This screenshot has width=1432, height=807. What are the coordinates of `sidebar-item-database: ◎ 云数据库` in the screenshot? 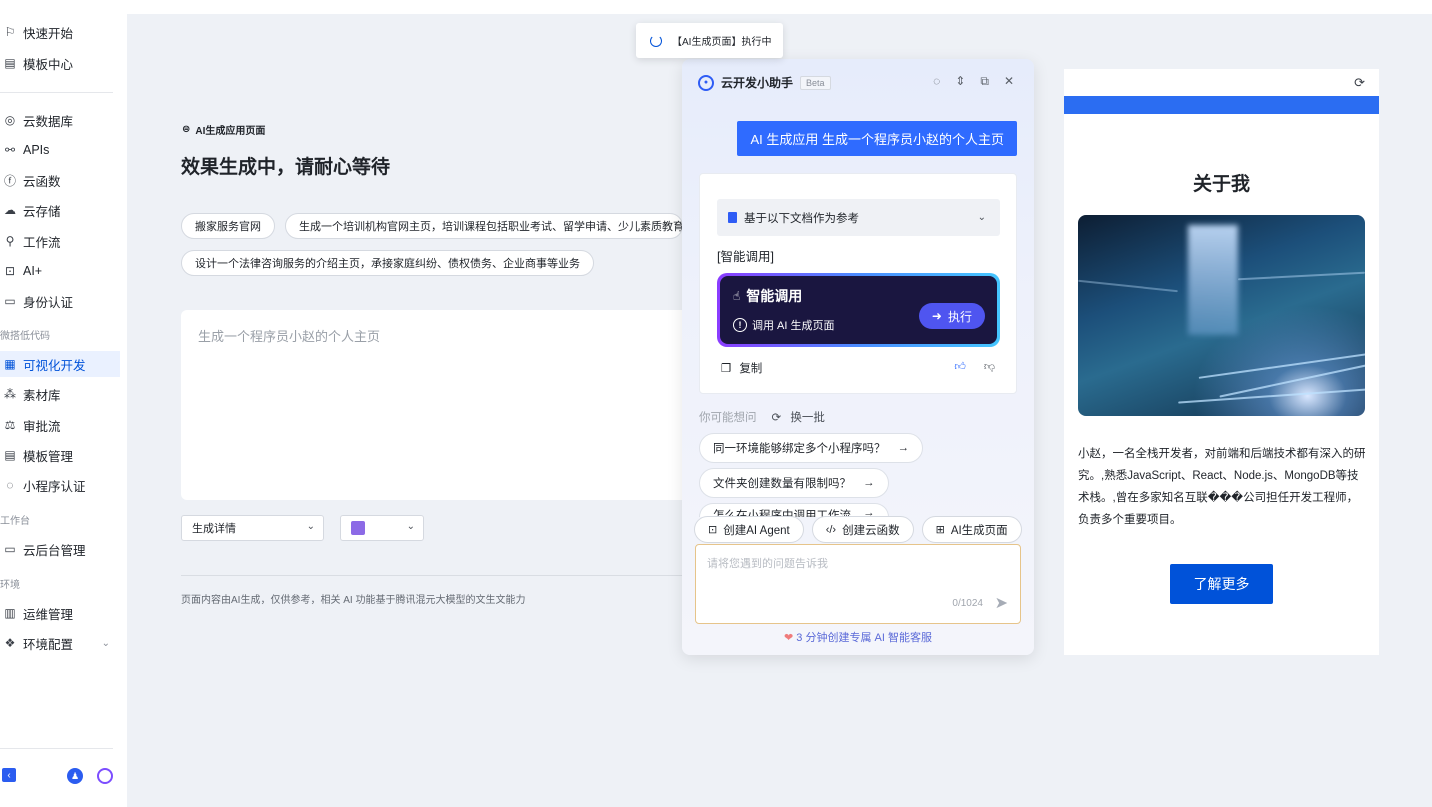 It's located at (60, 120).